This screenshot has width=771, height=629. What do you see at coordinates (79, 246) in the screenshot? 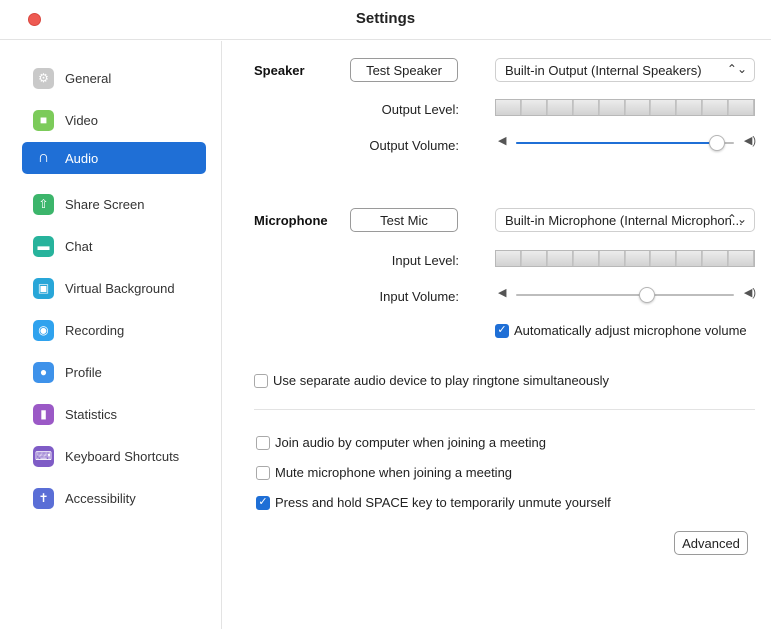
I see `sidebar-item-label: Chat` at bounding box center [79, 246].